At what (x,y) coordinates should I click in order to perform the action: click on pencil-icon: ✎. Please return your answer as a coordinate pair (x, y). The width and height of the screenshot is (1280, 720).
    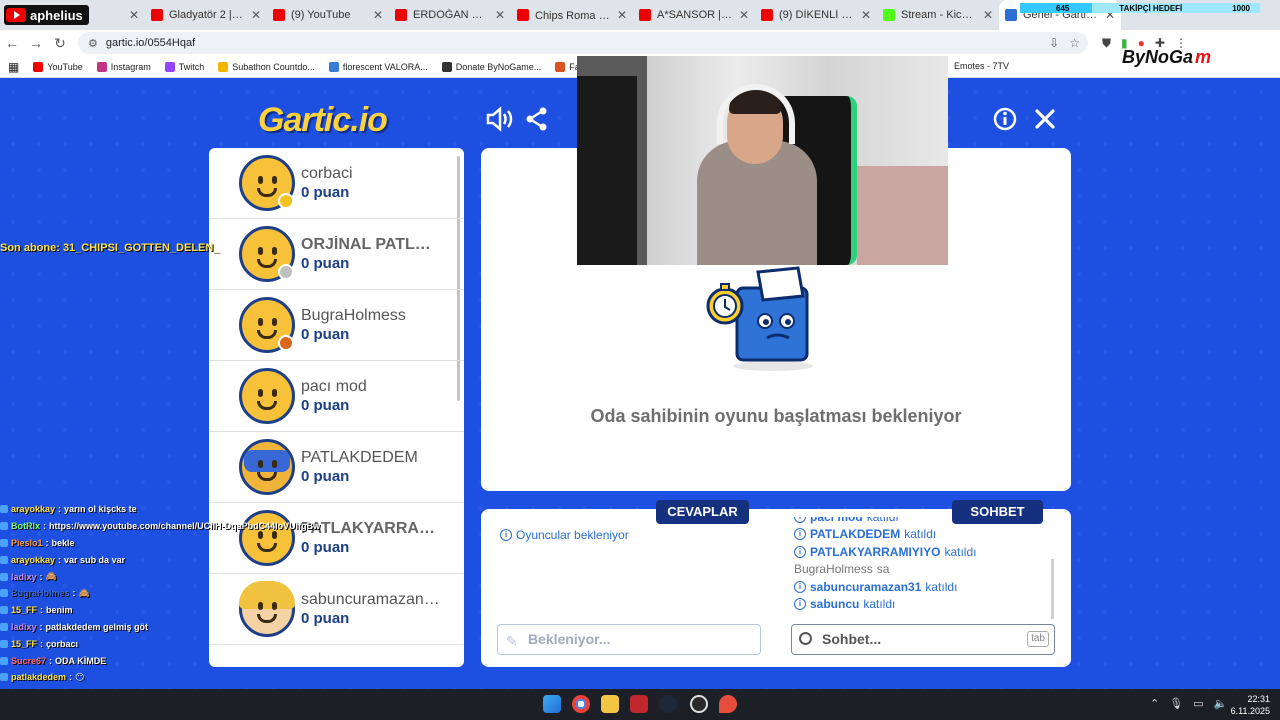
    Looking at the image, I should click on (512, 641).